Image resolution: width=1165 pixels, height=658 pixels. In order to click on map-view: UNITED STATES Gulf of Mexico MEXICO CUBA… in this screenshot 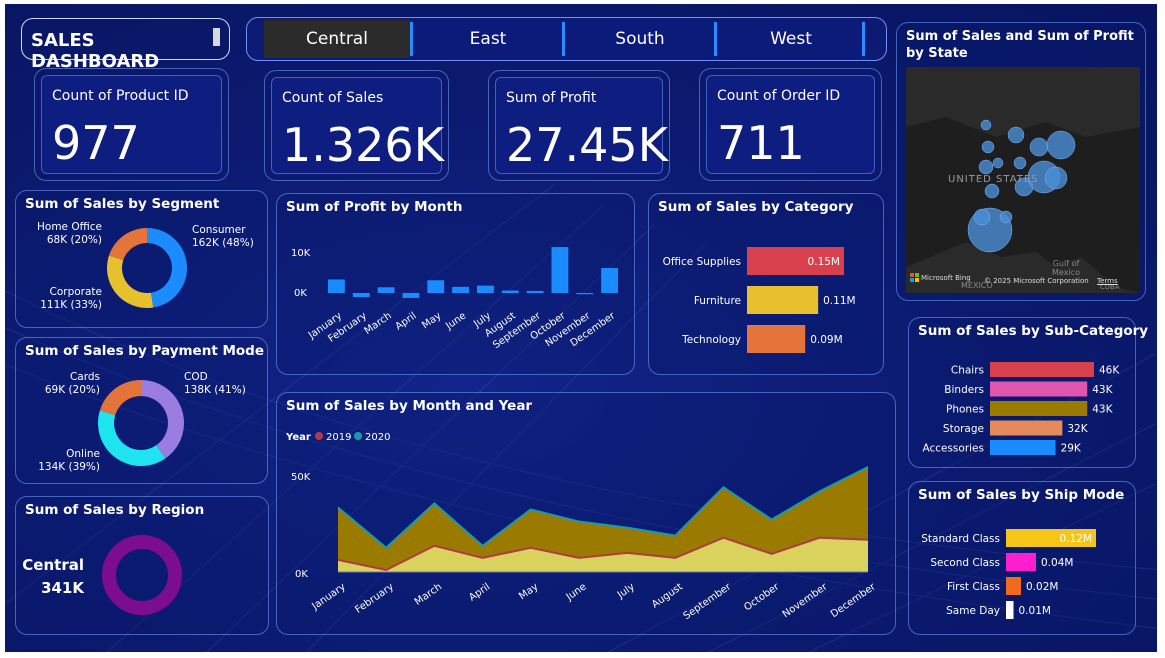, I will do `click(1023, 180)`.